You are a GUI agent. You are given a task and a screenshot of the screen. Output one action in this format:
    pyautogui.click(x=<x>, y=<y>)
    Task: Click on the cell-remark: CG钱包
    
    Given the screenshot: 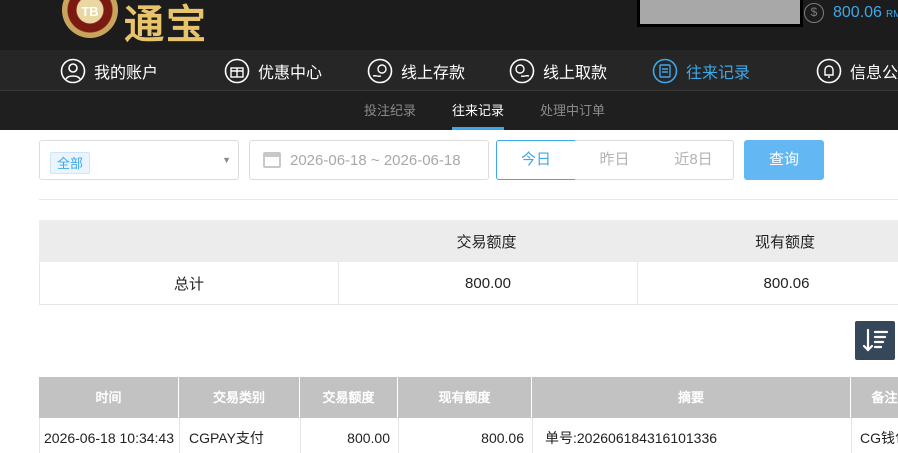 What is the action you would take?
    pyautogui.click(x=875, y=435)
    